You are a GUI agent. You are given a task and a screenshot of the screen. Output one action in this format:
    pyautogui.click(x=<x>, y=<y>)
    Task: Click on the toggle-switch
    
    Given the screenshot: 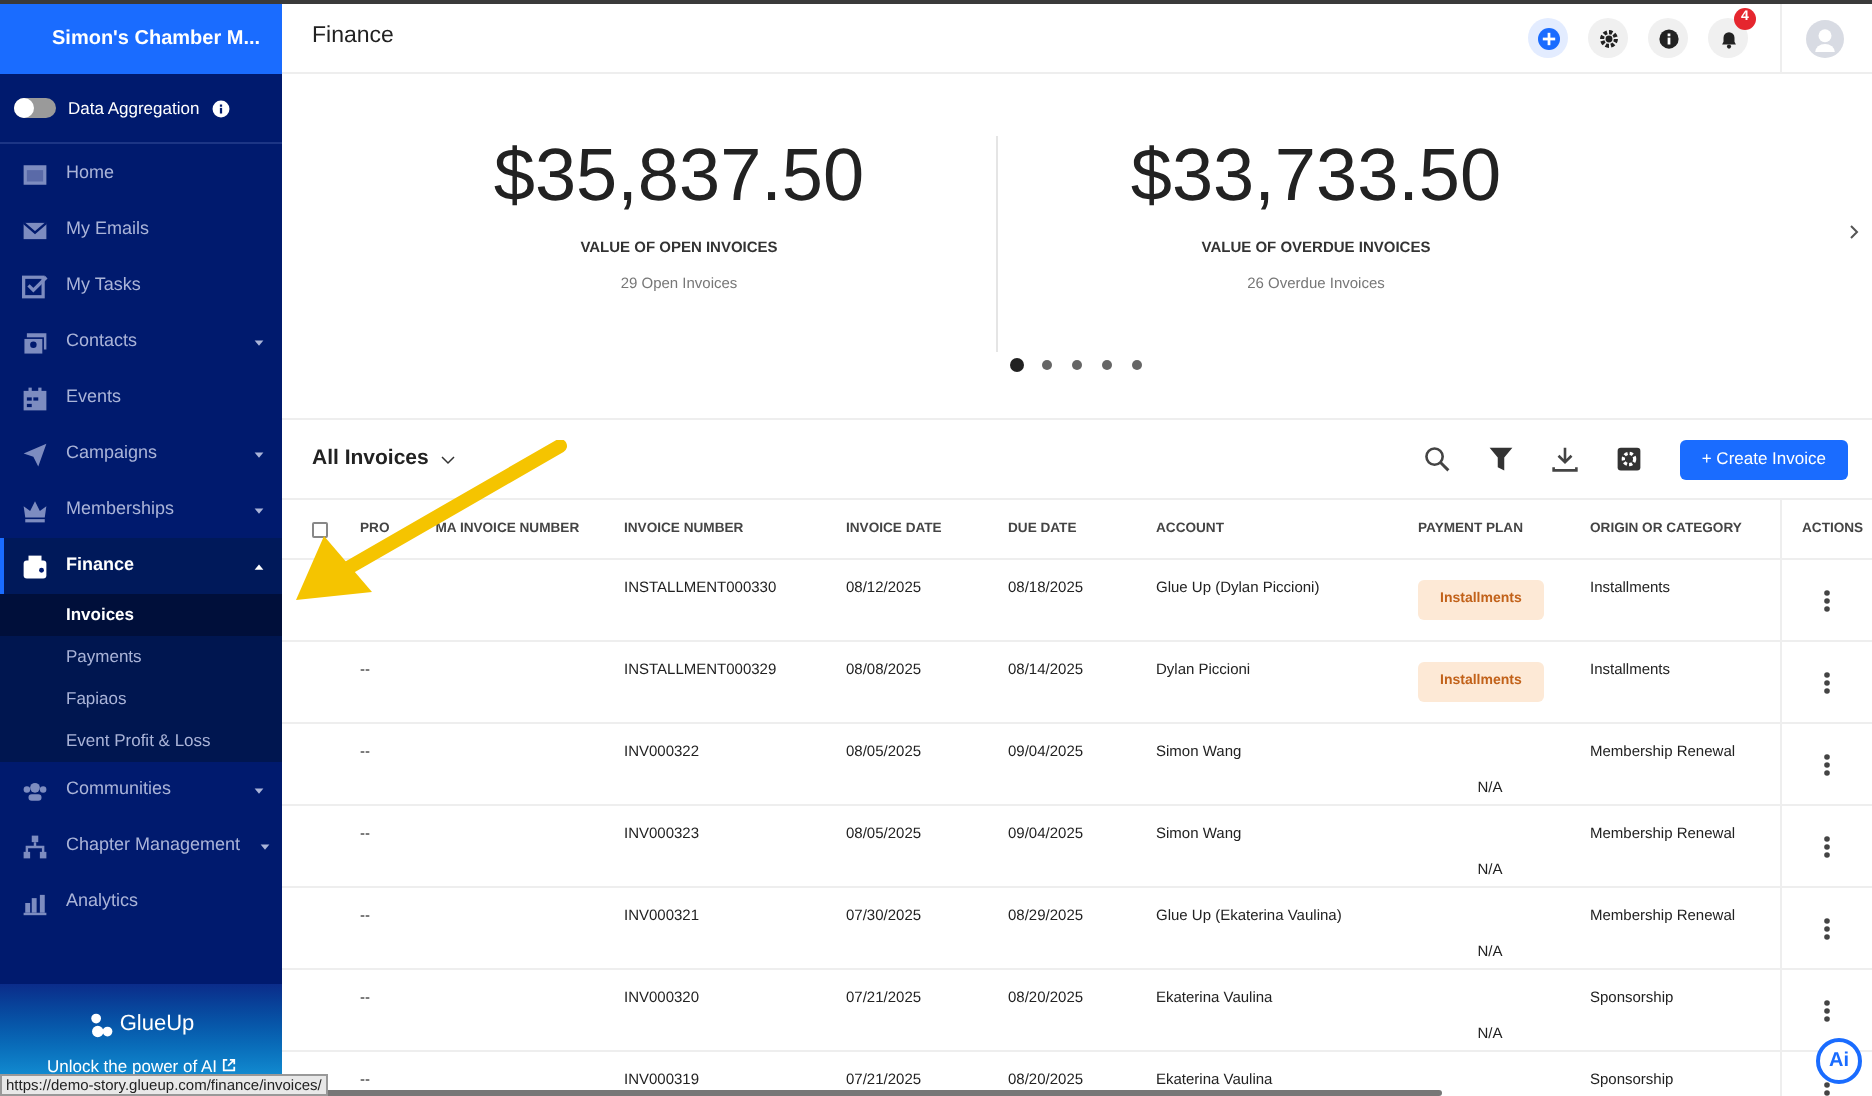 What is the action you would take?
    pyautogui.click(x=35, y=108)
    